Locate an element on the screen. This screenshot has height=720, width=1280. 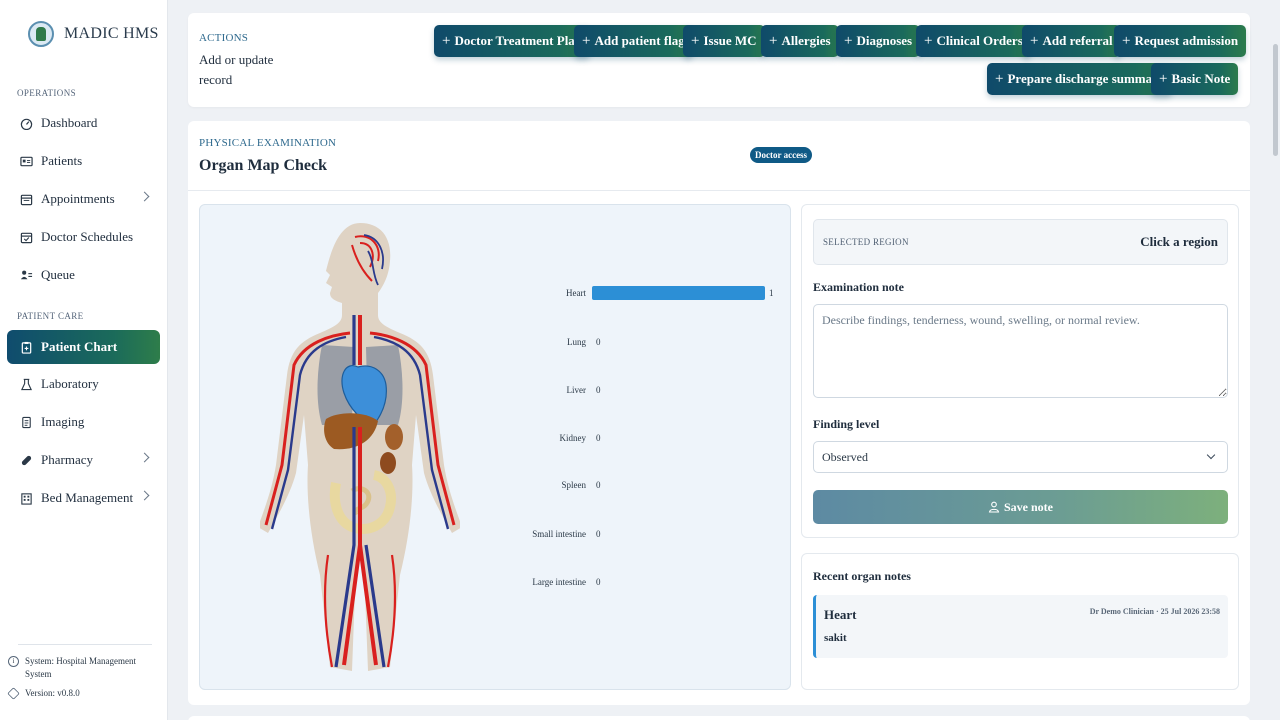
sidebar-item-doctor-schedules: Doctor Schedules is located at coordinates (83, 237).